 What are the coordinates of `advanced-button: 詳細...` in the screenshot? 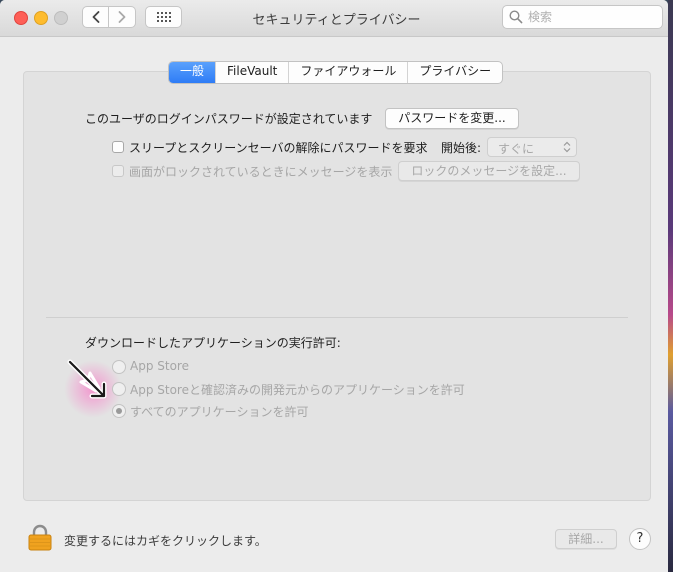 It's located at (586, 539).